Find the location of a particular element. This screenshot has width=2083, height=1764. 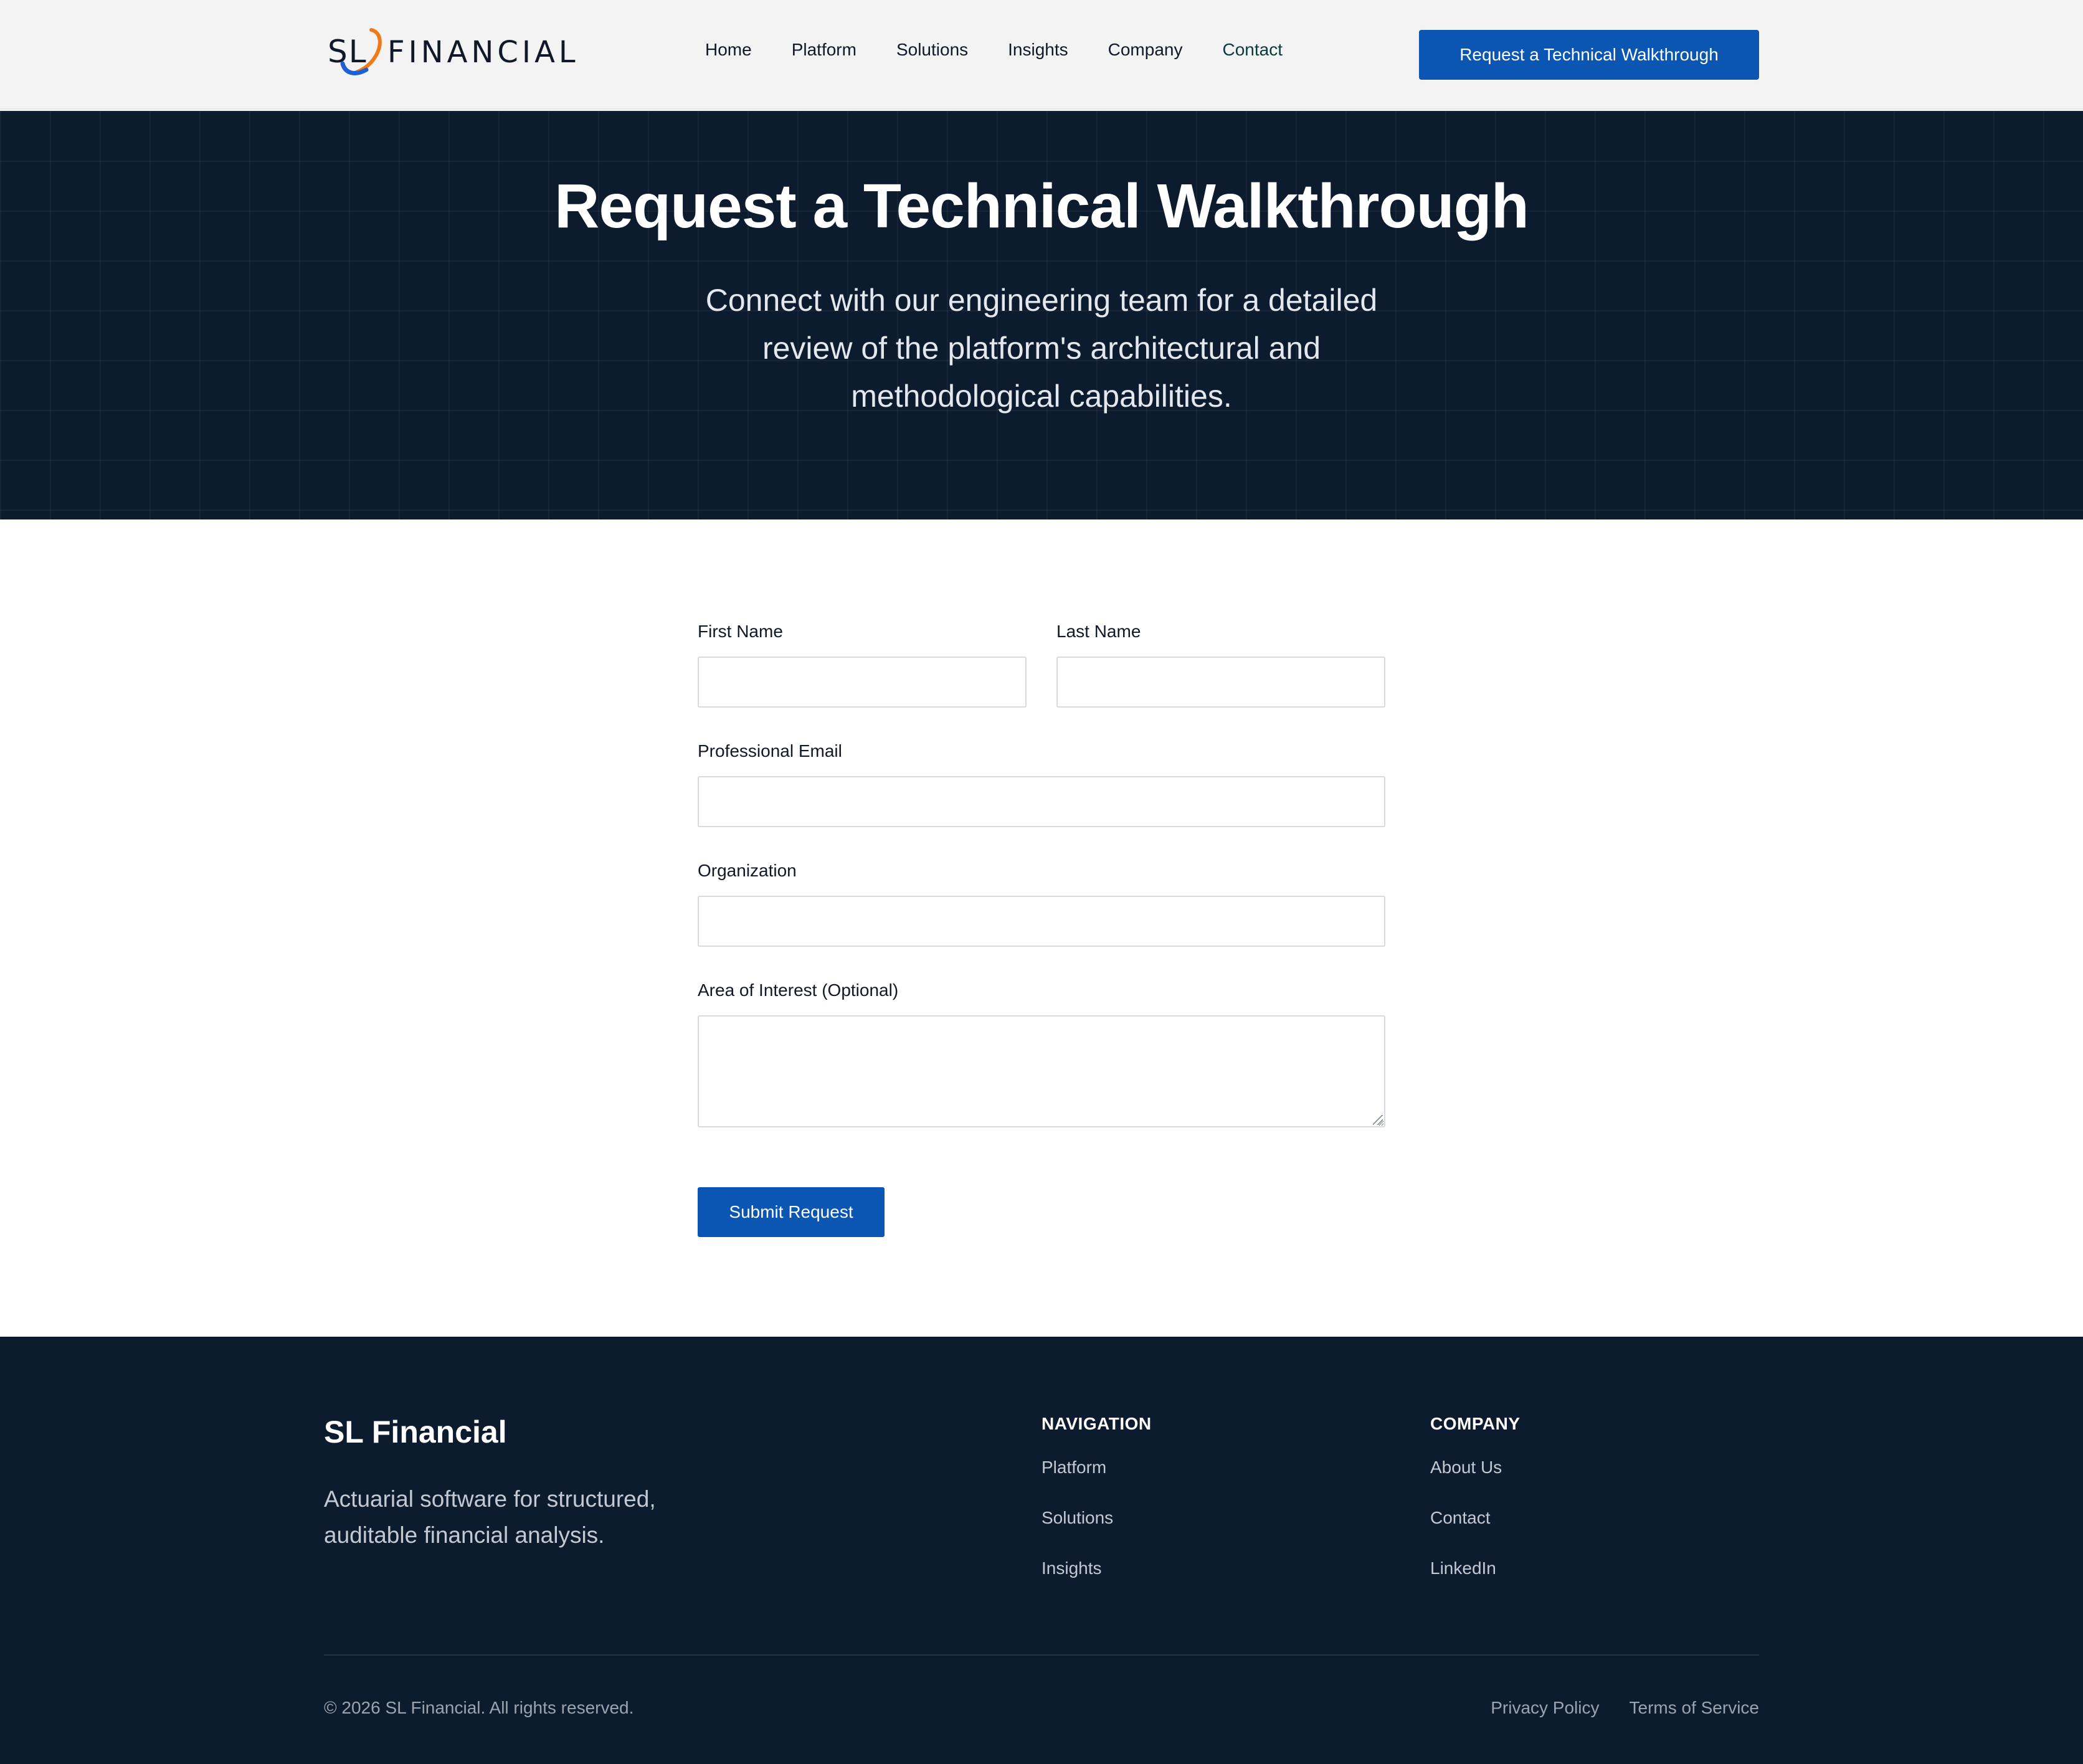

footer-link-insights: Insights is located at coordinates (1097, 1568).